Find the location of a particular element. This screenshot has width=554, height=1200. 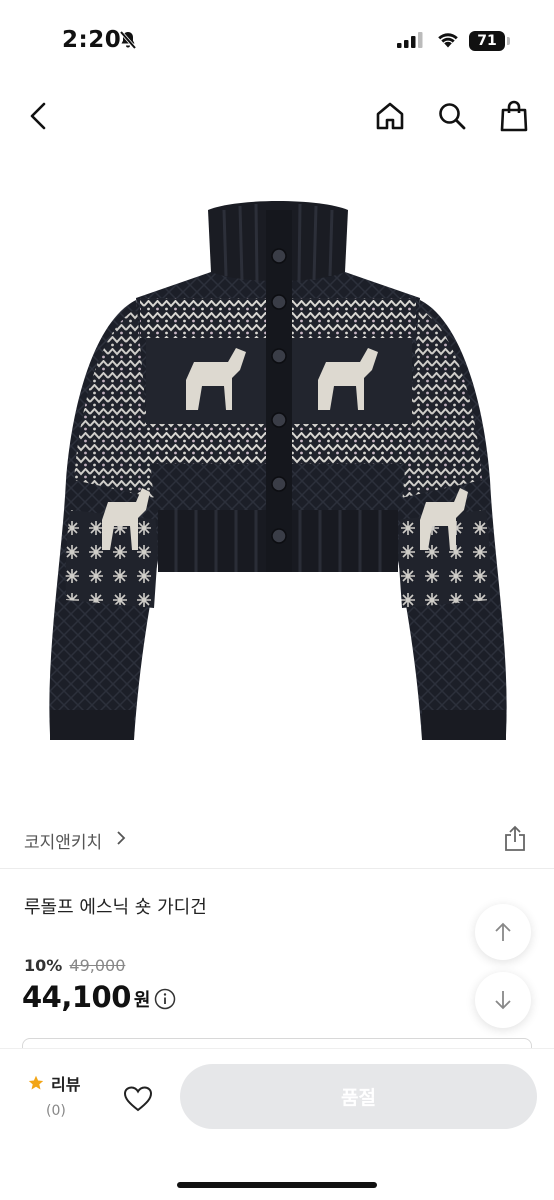

price-row: 44,100 원 is located at coordinates (99, 997).